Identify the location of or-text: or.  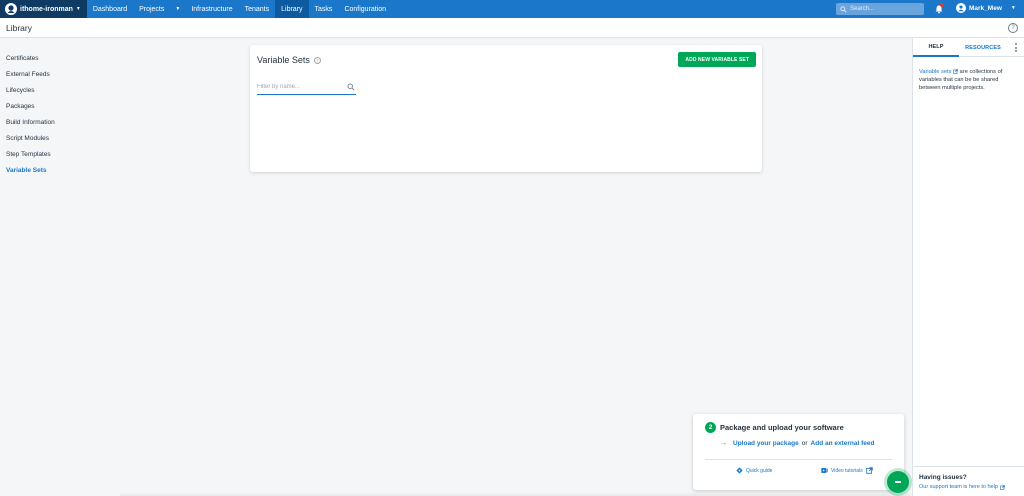
(804, 443).